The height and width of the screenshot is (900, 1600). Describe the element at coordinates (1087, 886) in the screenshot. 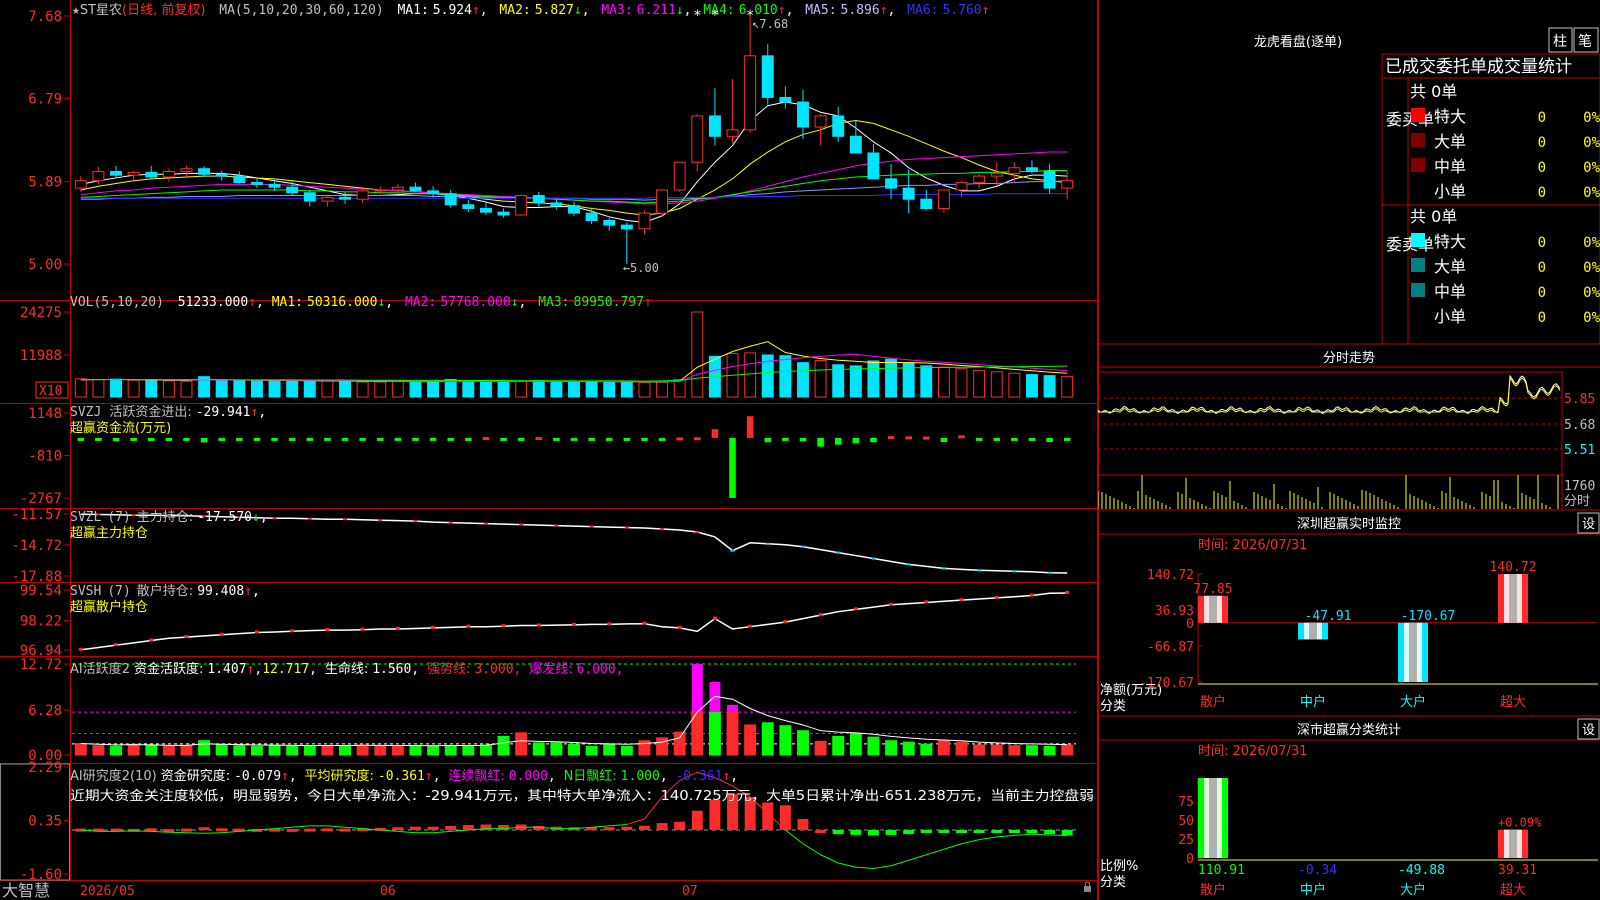

I see `lock-icon` at that location.